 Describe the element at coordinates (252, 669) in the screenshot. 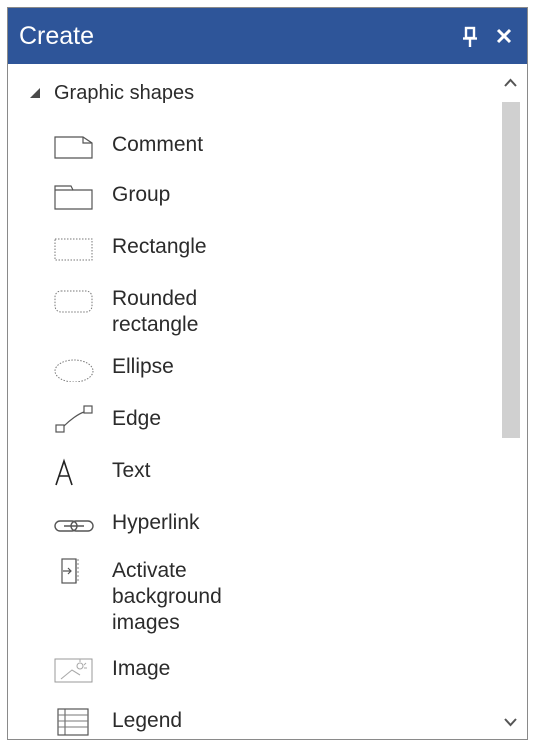

I see `shape-item-image: Image` at that location.